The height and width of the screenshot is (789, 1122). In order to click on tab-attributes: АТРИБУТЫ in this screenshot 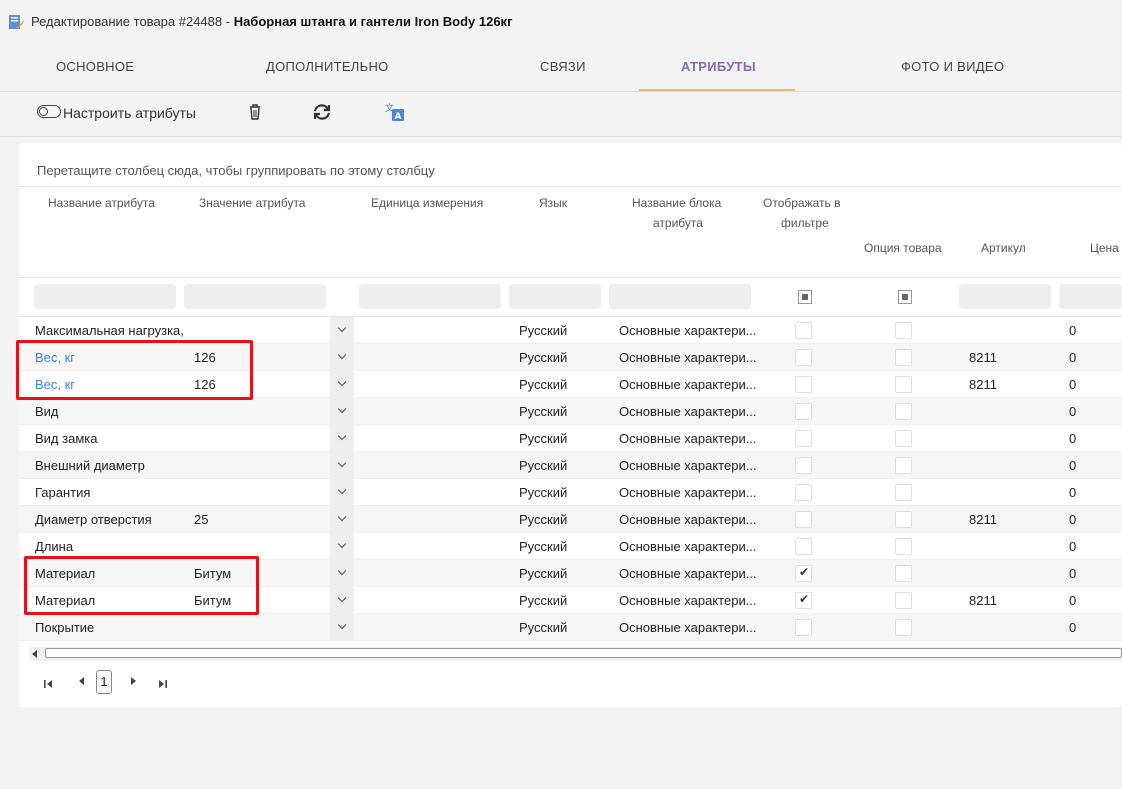, I will do `click(718, 66)`.